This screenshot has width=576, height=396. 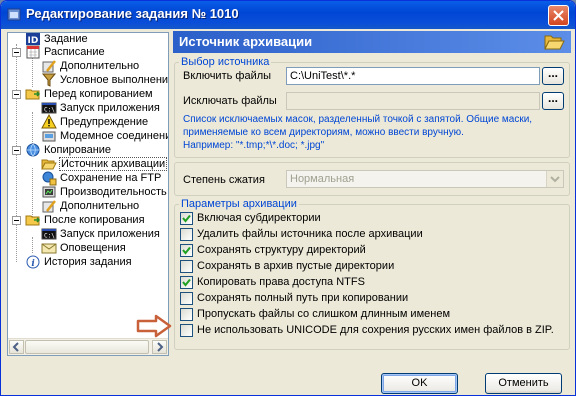 What do you see at coordinates (186, 234) in the screenshot?
I see `delete-source-checkbox` at bounding box center [186, 234].